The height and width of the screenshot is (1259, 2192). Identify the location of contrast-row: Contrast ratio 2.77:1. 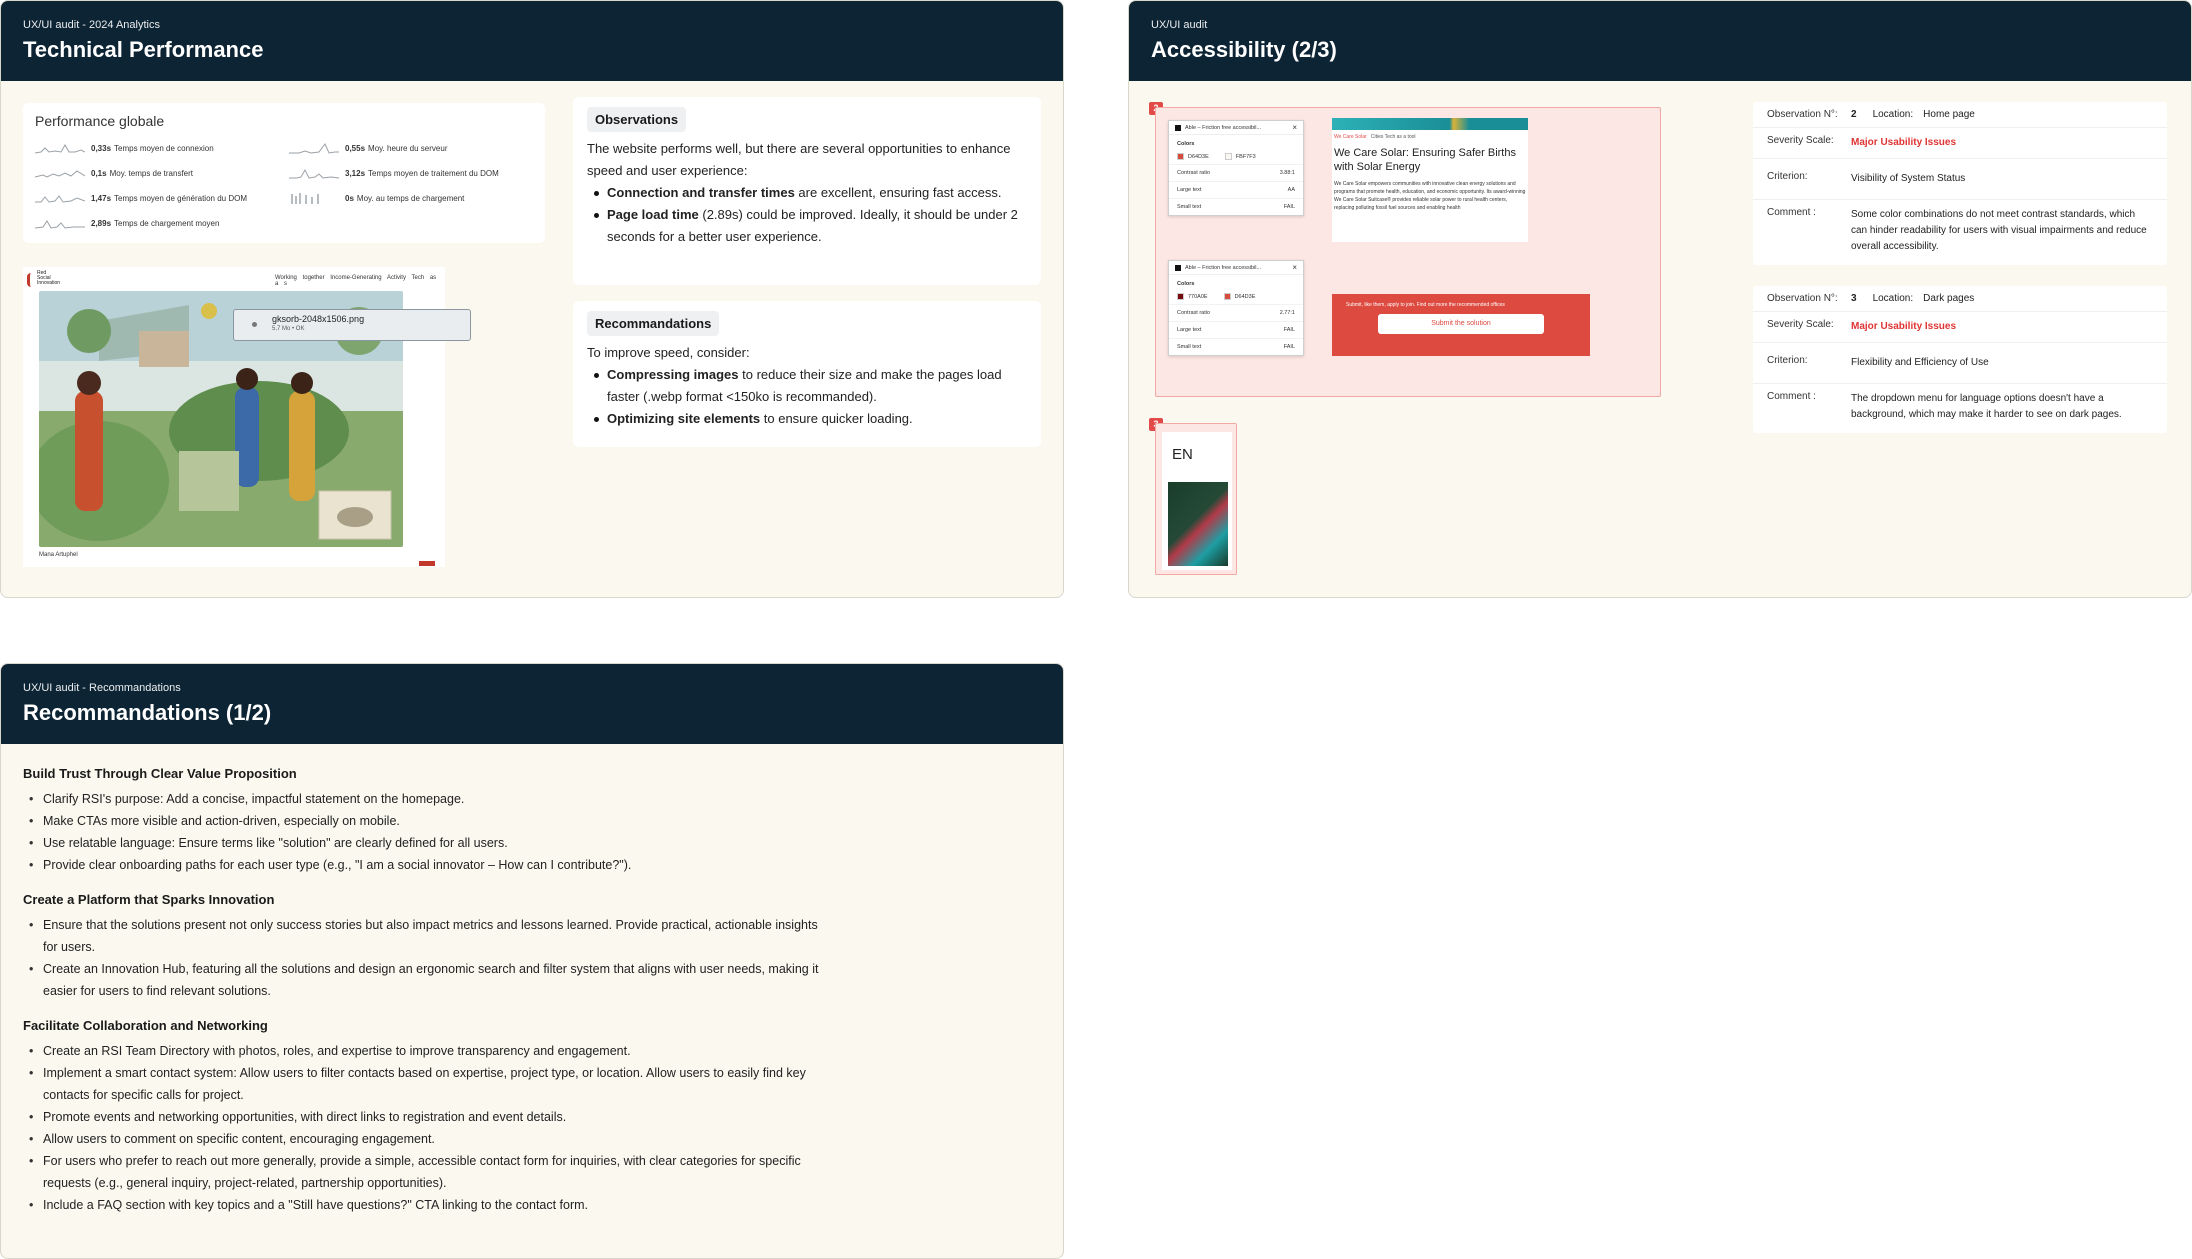
(1236, 312).